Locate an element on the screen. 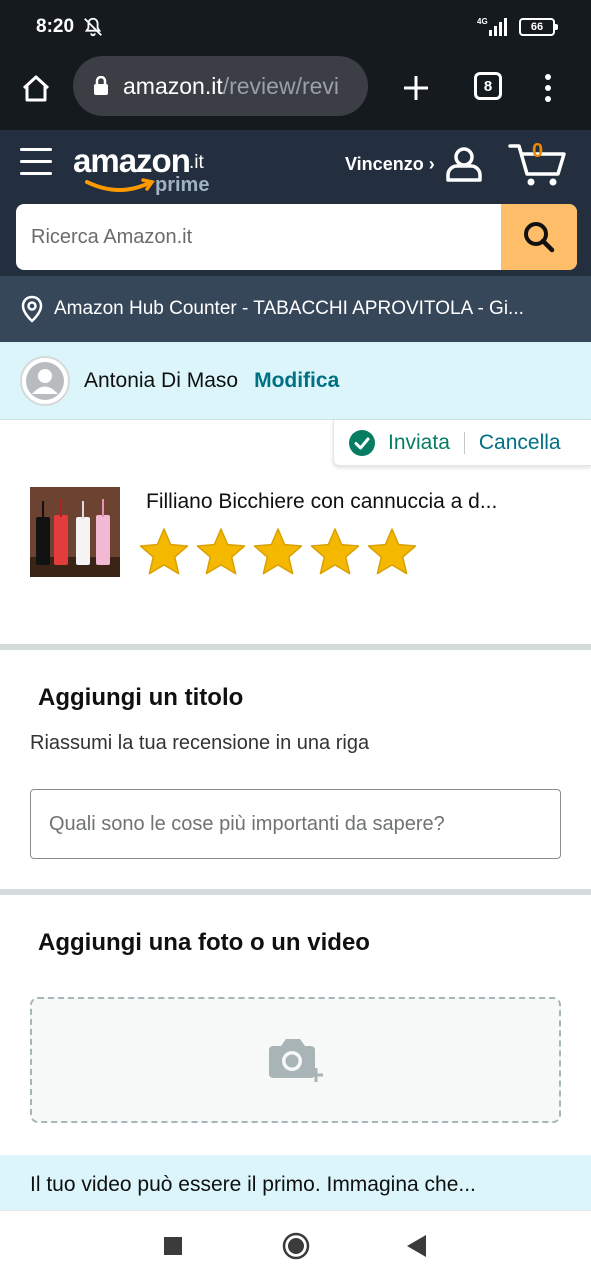 This screenshot has width=591, height=1280. search-icon is located at coordinates (539, 237).